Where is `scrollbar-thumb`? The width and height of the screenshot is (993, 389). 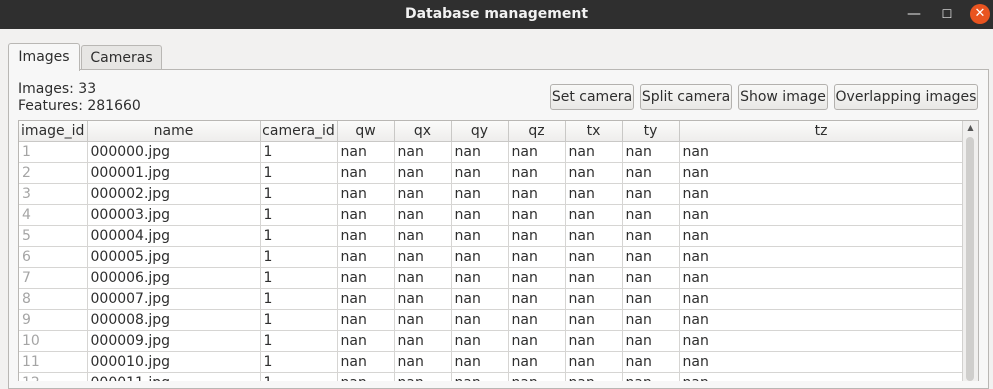 scrollbar-thumb is located at coordinates (970, 259).